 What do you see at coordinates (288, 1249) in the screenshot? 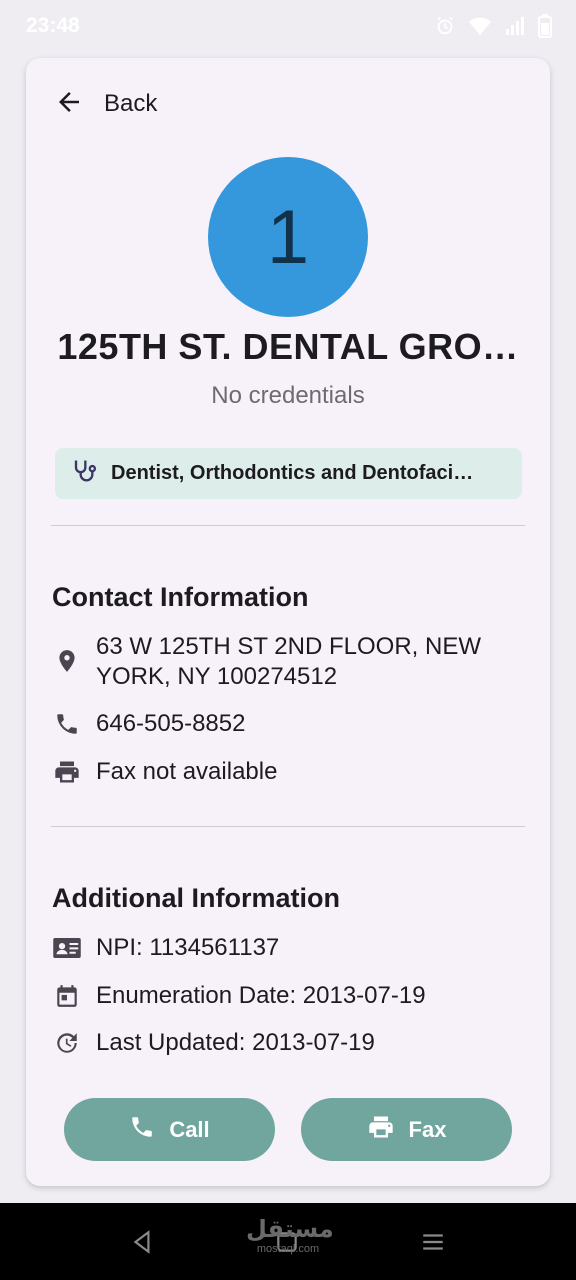
I see `watermark-bottom: mostaql.com` at bounding box center [288, 1249].